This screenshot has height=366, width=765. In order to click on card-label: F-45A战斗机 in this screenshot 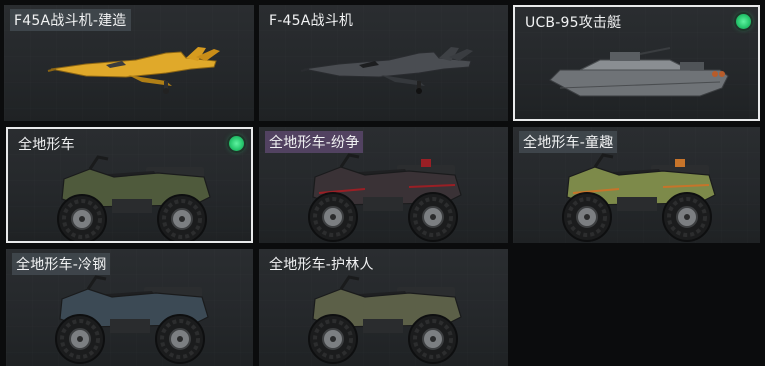, I will do `click(311, 21)`.